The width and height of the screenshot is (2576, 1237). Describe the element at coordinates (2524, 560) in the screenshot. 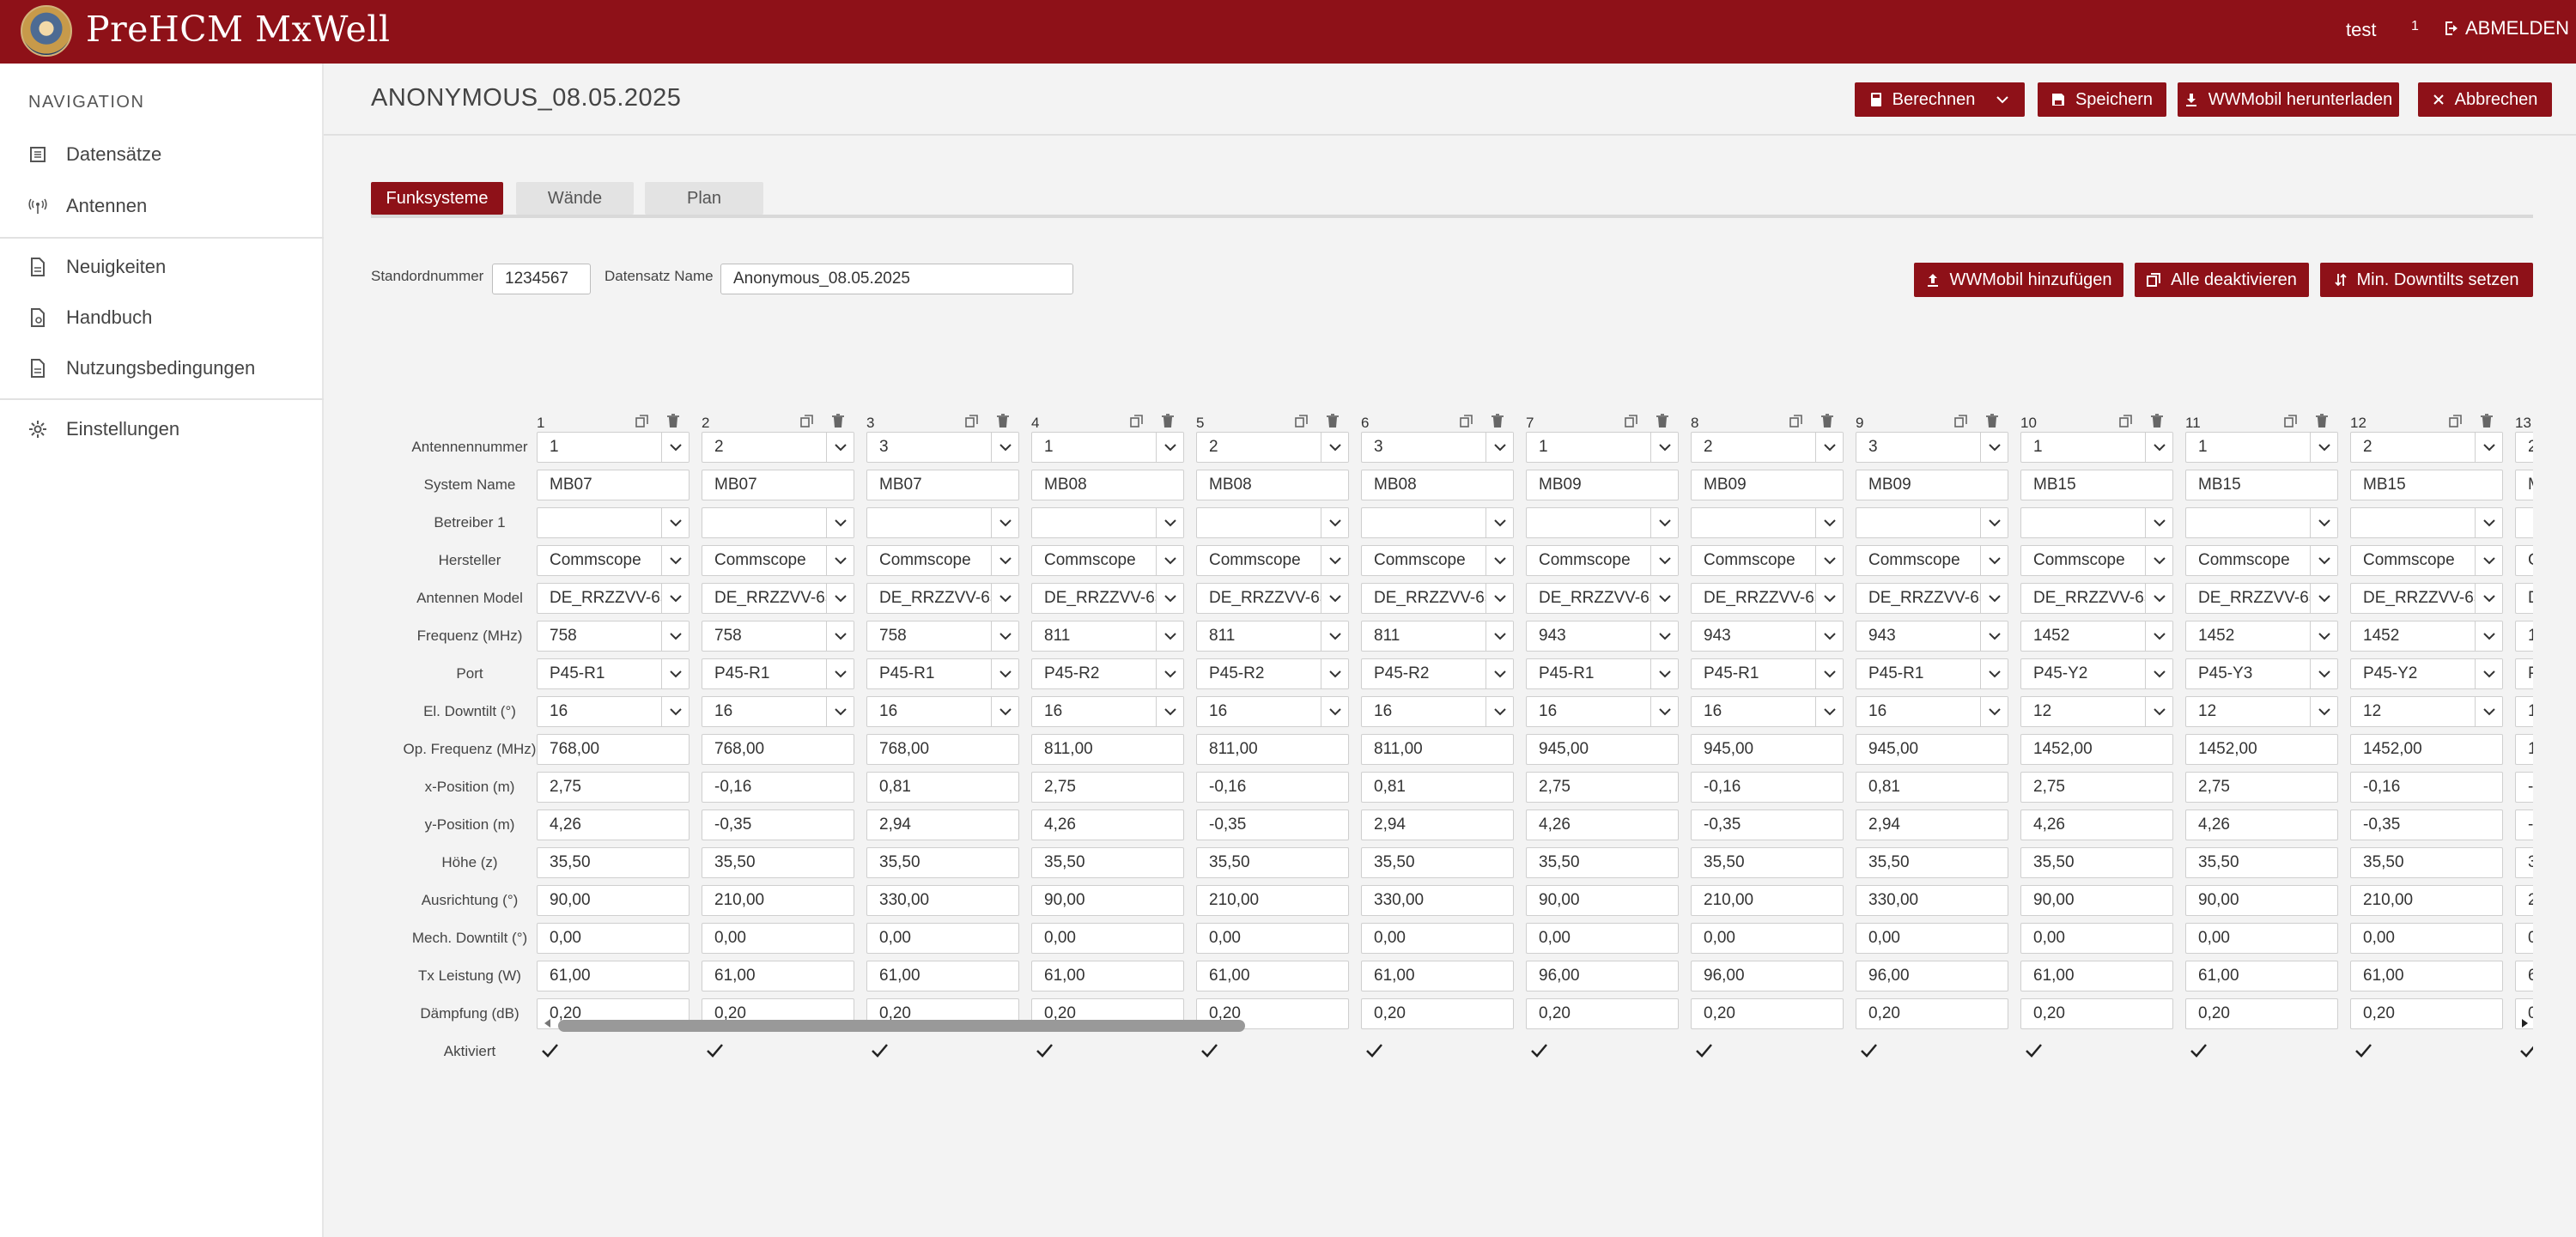

I see `select-maker: C` at that location.